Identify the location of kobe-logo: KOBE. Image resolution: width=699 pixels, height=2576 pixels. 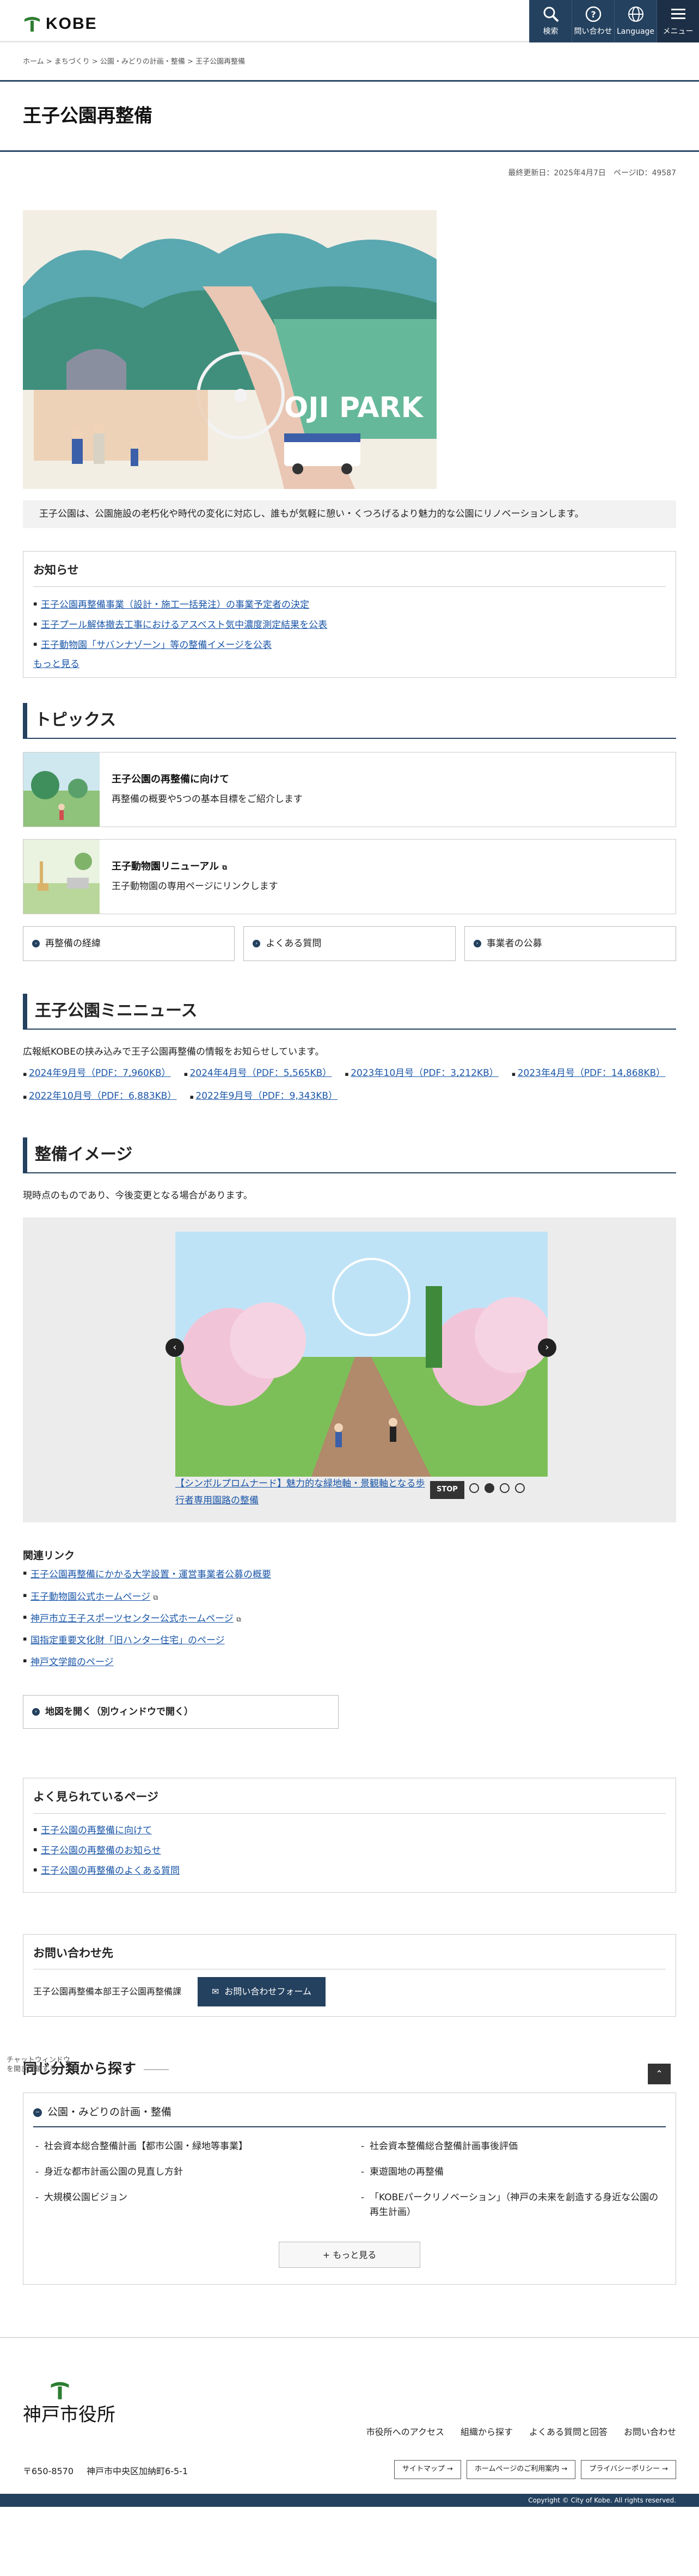
(60, 24).